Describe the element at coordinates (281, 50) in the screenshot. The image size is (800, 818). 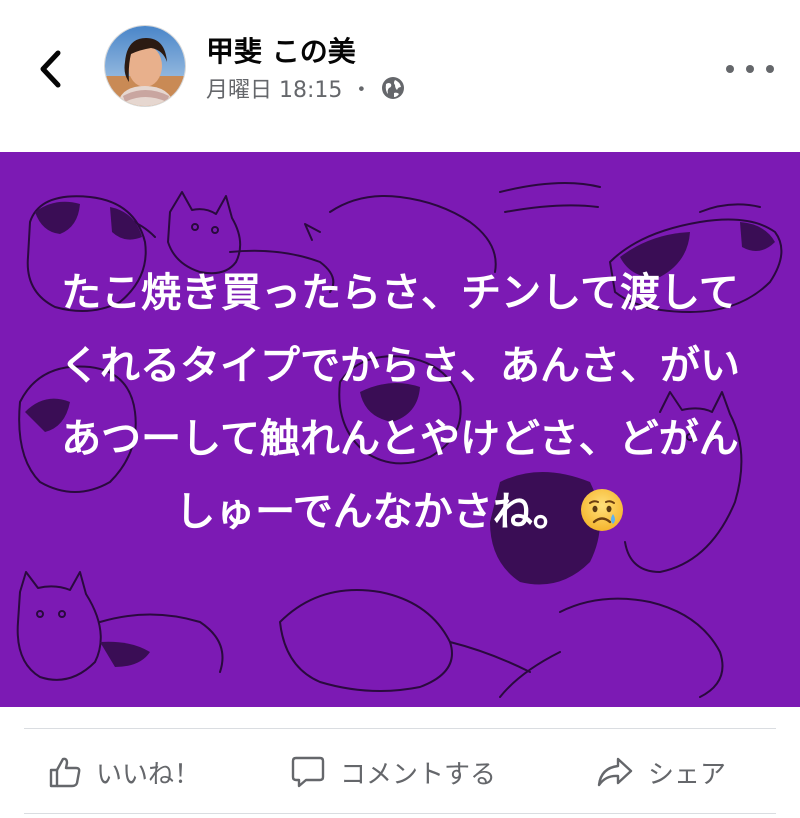
I see `author-name: 甲斐 この美` at that location.